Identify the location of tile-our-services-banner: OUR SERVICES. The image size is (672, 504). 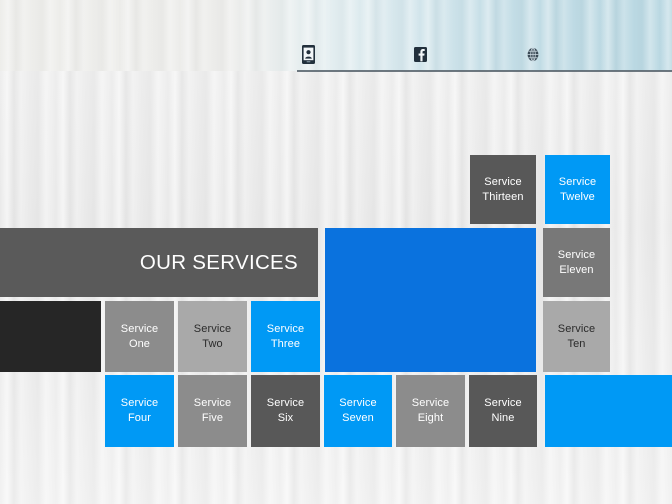
(159, 262).